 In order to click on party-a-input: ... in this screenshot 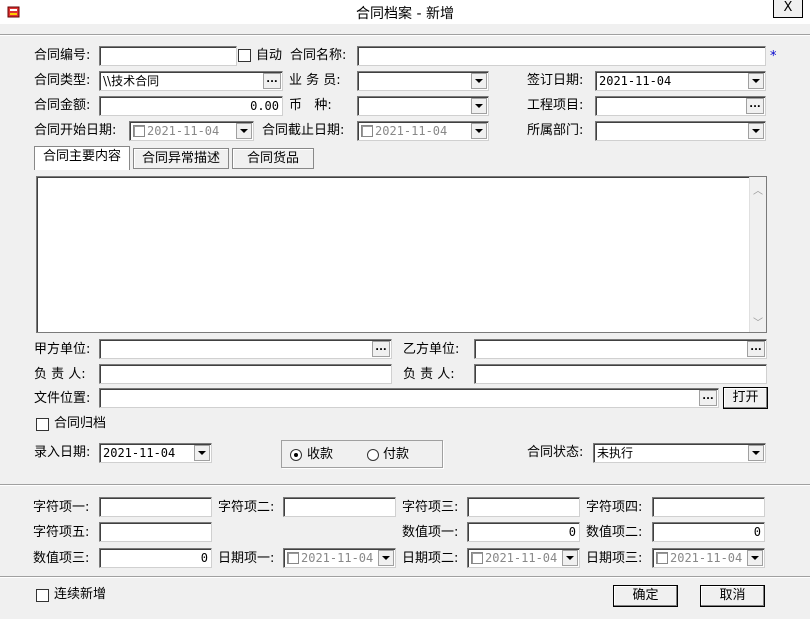, I will do `click(245, 349)`.